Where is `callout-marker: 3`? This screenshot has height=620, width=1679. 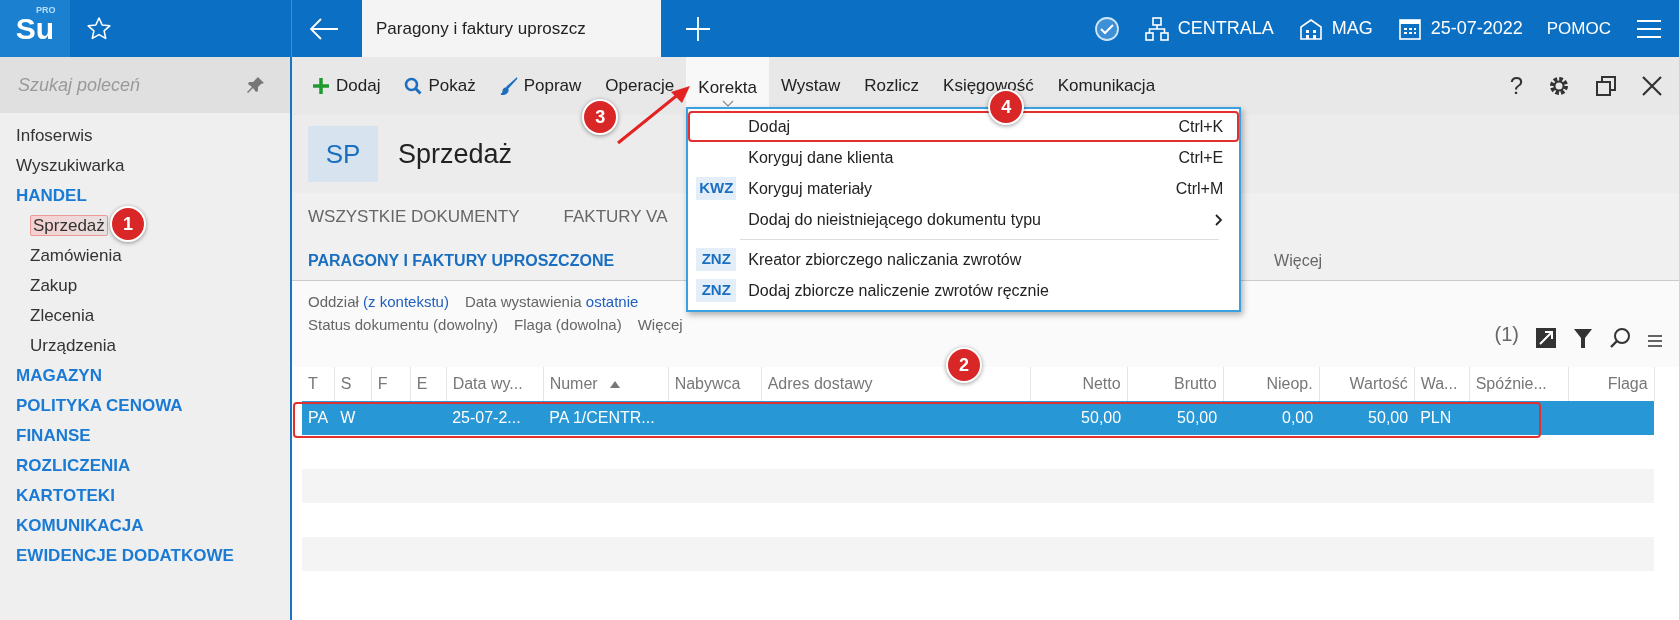 callout-marker: 3 is located at coordinates (600, 117).